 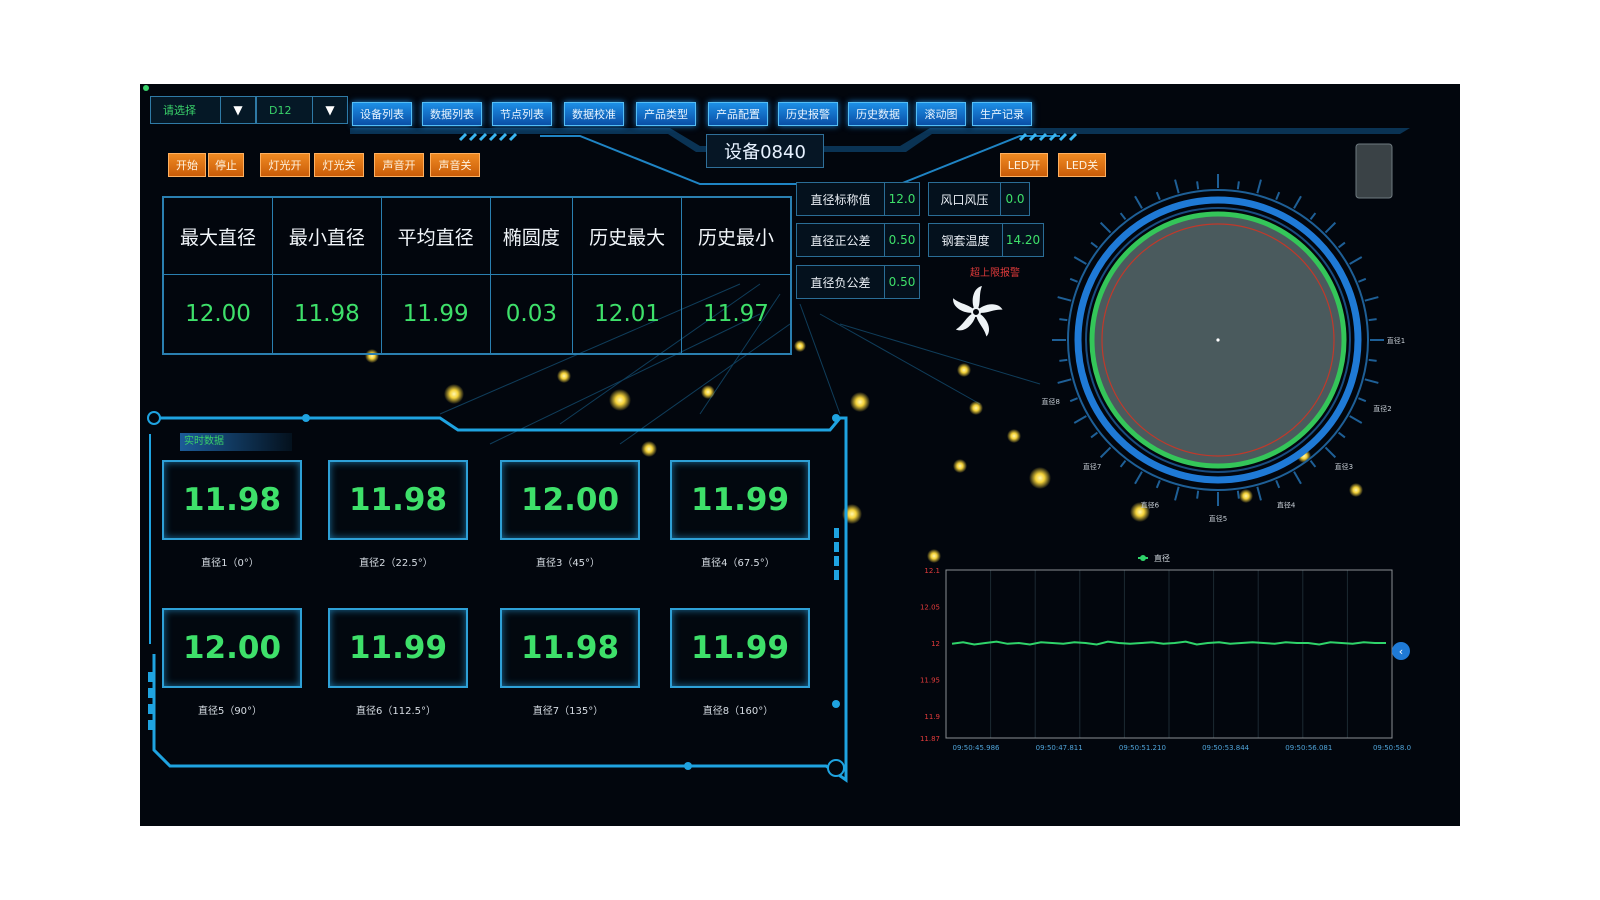 What do you see at coordinates (808, 114) in the screenshot?
I see `nav-alarm-history-button: 历史报警` at bounding box center [808, 114].